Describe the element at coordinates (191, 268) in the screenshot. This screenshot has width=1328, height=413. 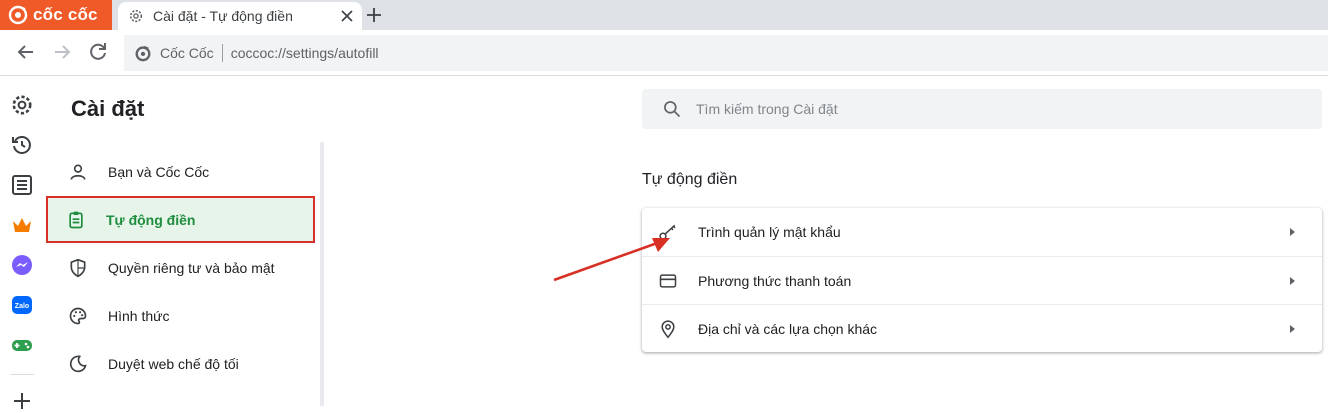
I see `sidebar-item-label: Quyền riêng tư và bảo mật` at that location.